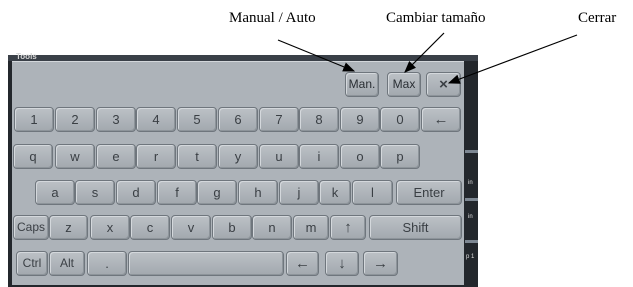 The height and width of the screenshot is (287, 633). I want to click on key-b: b, so click(232, 227).